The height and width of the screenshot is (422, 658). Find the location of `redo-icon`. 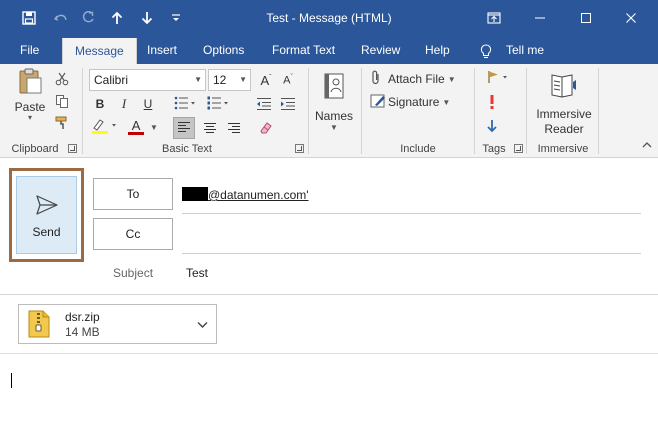

redo-icon is located at coordinates (88, 18).